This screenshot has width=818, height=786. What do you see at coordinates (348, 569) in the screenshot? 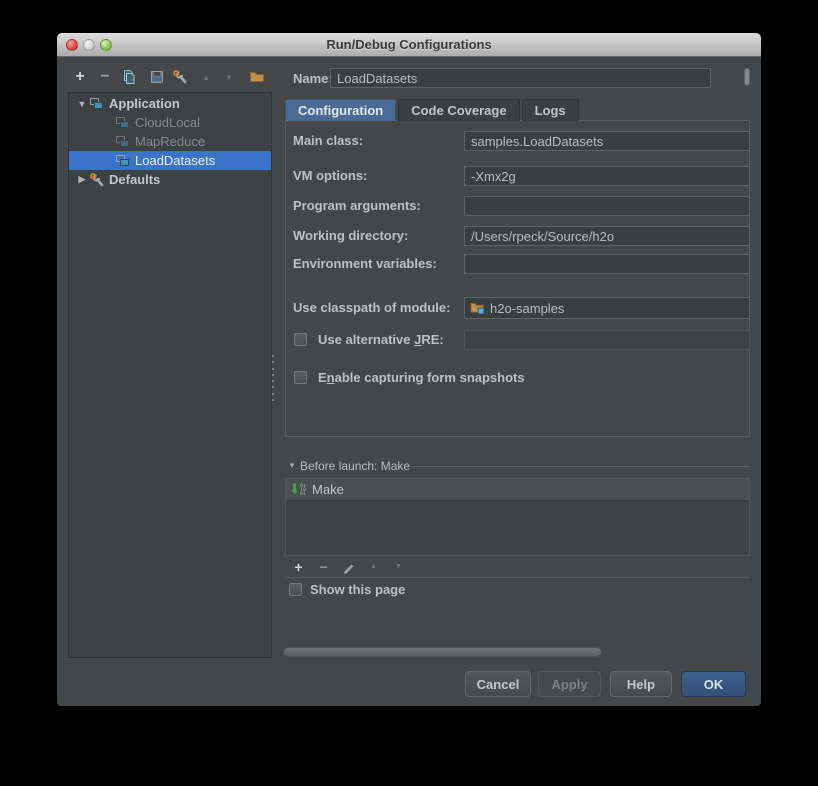
I see `pencil-icon` at bounding box center [348, 569].